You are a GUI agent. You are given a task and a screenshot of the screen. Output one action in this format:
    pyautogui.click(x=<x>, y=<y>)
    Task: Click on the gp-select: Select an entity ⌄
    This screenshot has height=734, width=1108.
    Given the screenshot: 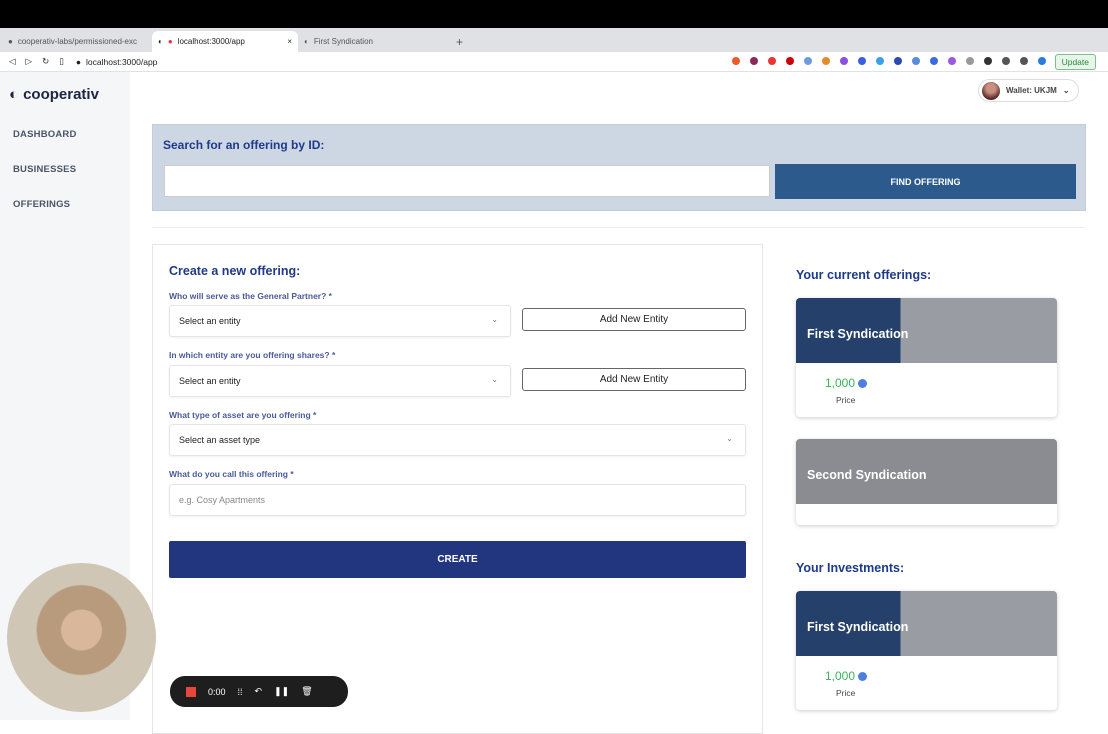 What is the action you would take?
    pyautogui.click(x=340, y=321)
    